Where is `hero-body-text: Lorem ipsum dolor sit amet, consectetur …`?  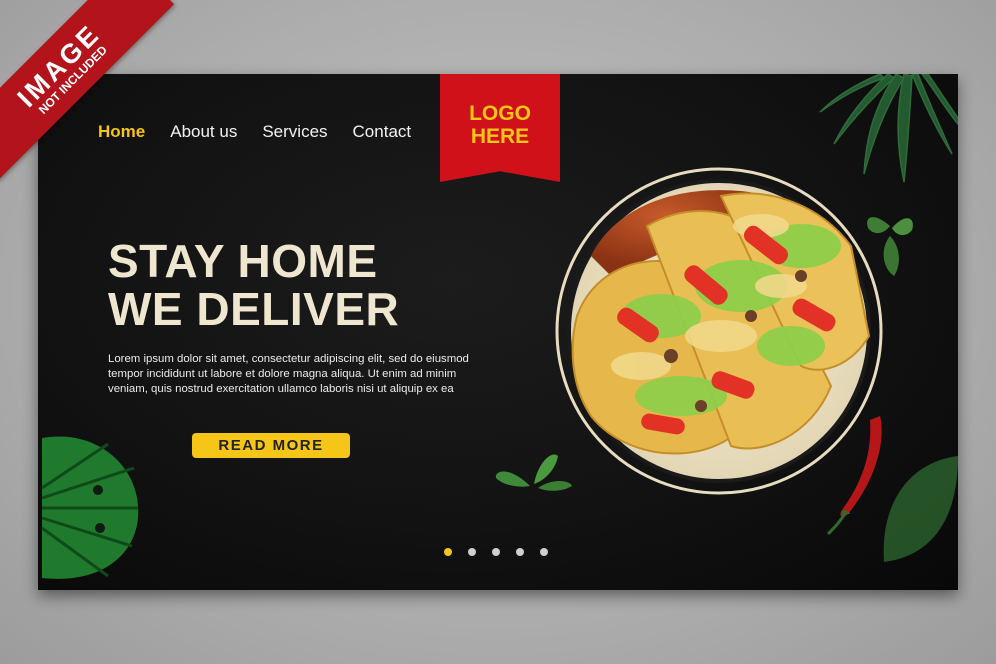 hero-body-text: Lorem ipsum dolor sit amet, consectetur … is located at coordinates (288, 374).